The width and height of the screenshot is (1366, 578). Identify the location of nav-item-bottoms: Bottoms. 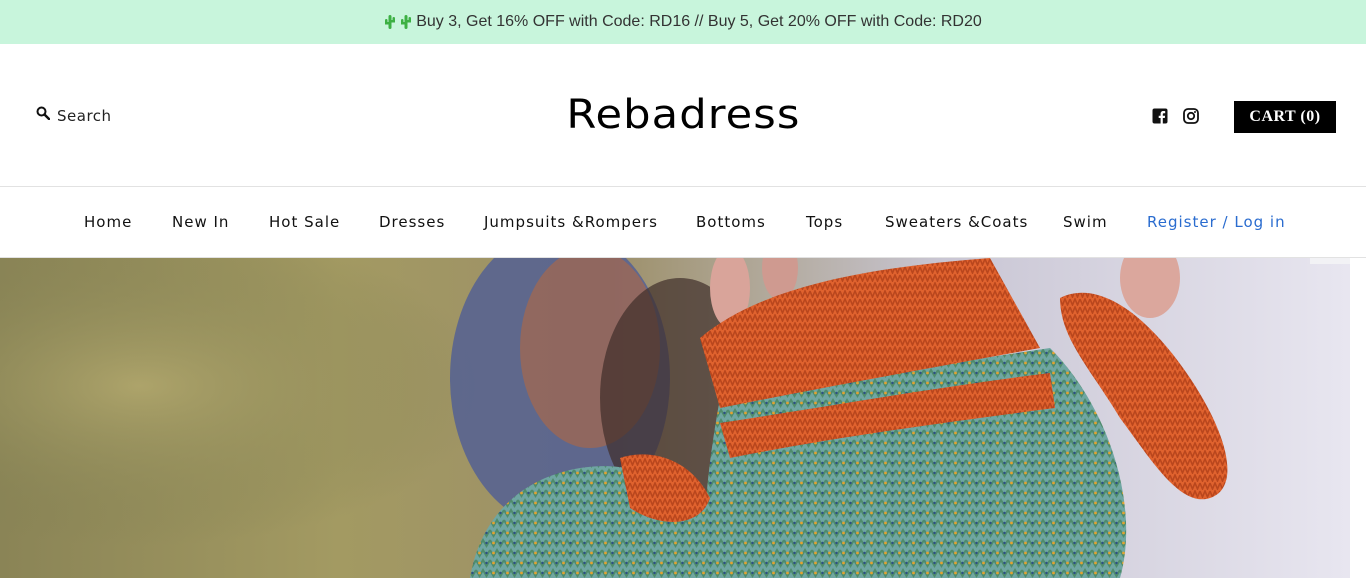
(731, 222).